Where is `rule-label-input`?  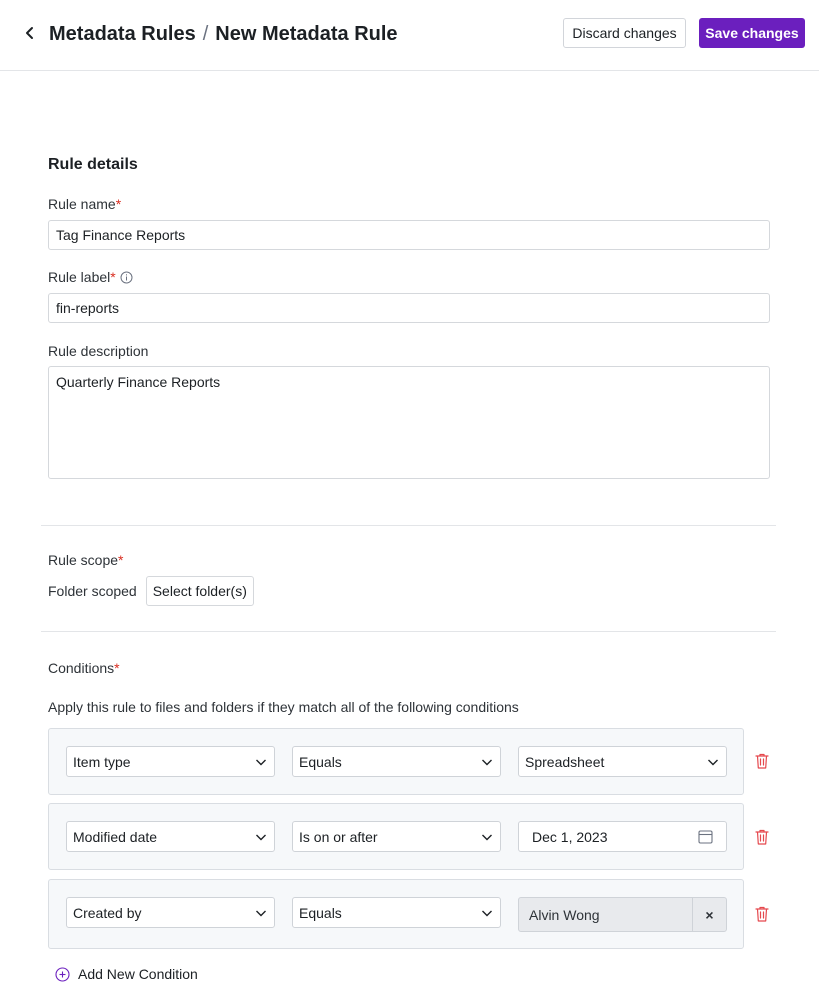
rule-label-input is located at coordinates (409, 308).